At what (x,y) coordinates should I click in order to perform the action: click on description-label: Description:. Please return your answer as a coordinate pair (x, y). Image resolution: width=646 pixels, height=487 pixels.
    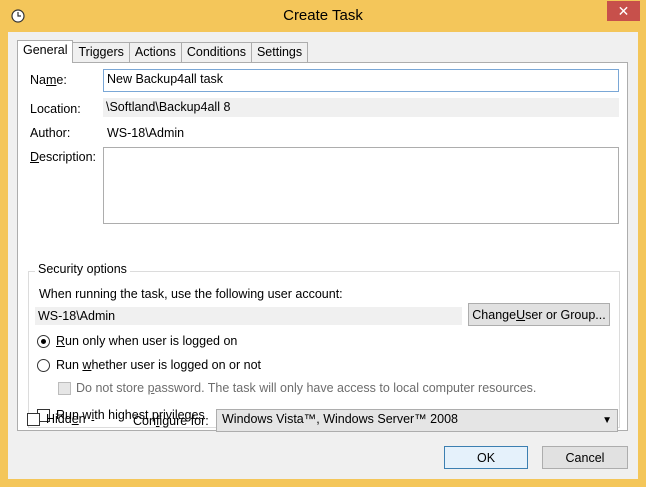
    Looking at the image, I should click on (63, 157).